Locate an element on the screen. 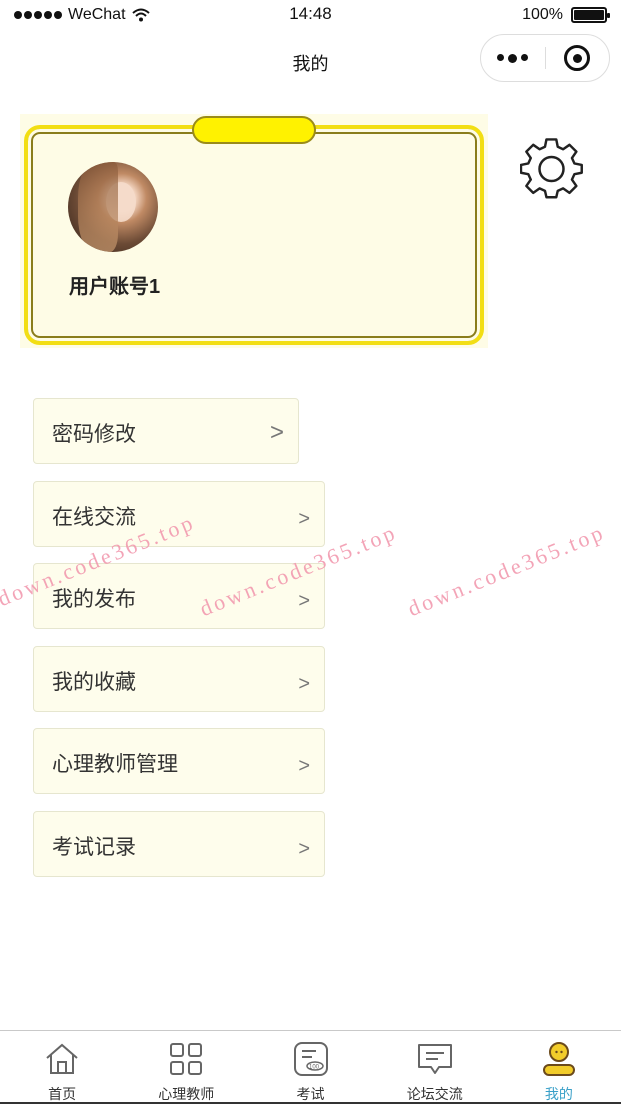  tab-label: 考试 is located at coordinates (310, 1094).